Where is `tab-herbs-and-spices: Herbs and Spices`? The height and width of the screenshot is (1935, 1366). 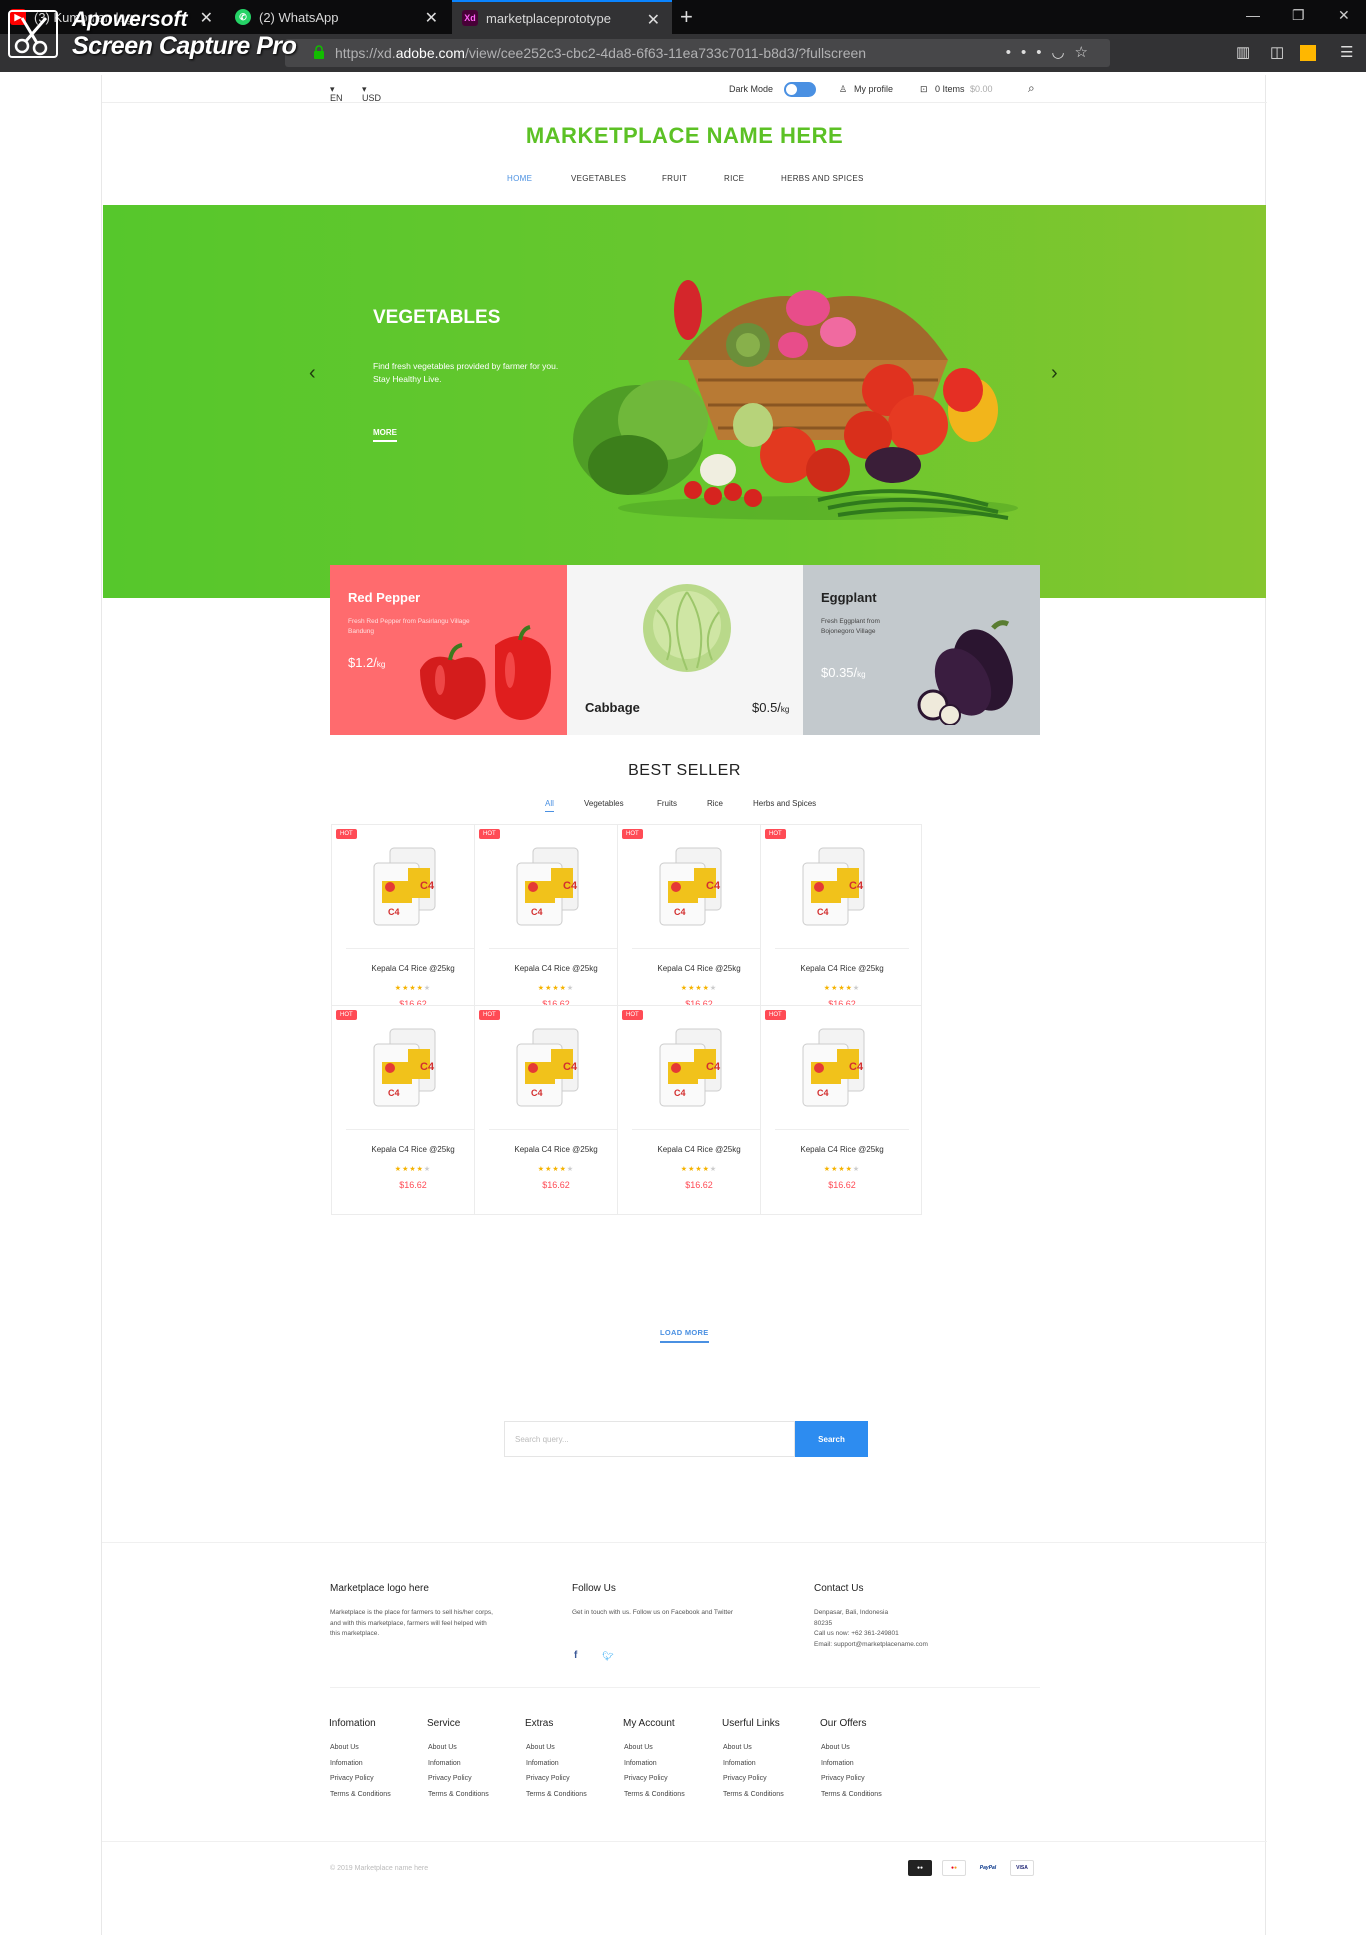 tab-herbs-and-spices: Herbs and Spices is located at coordinates (784, 803).